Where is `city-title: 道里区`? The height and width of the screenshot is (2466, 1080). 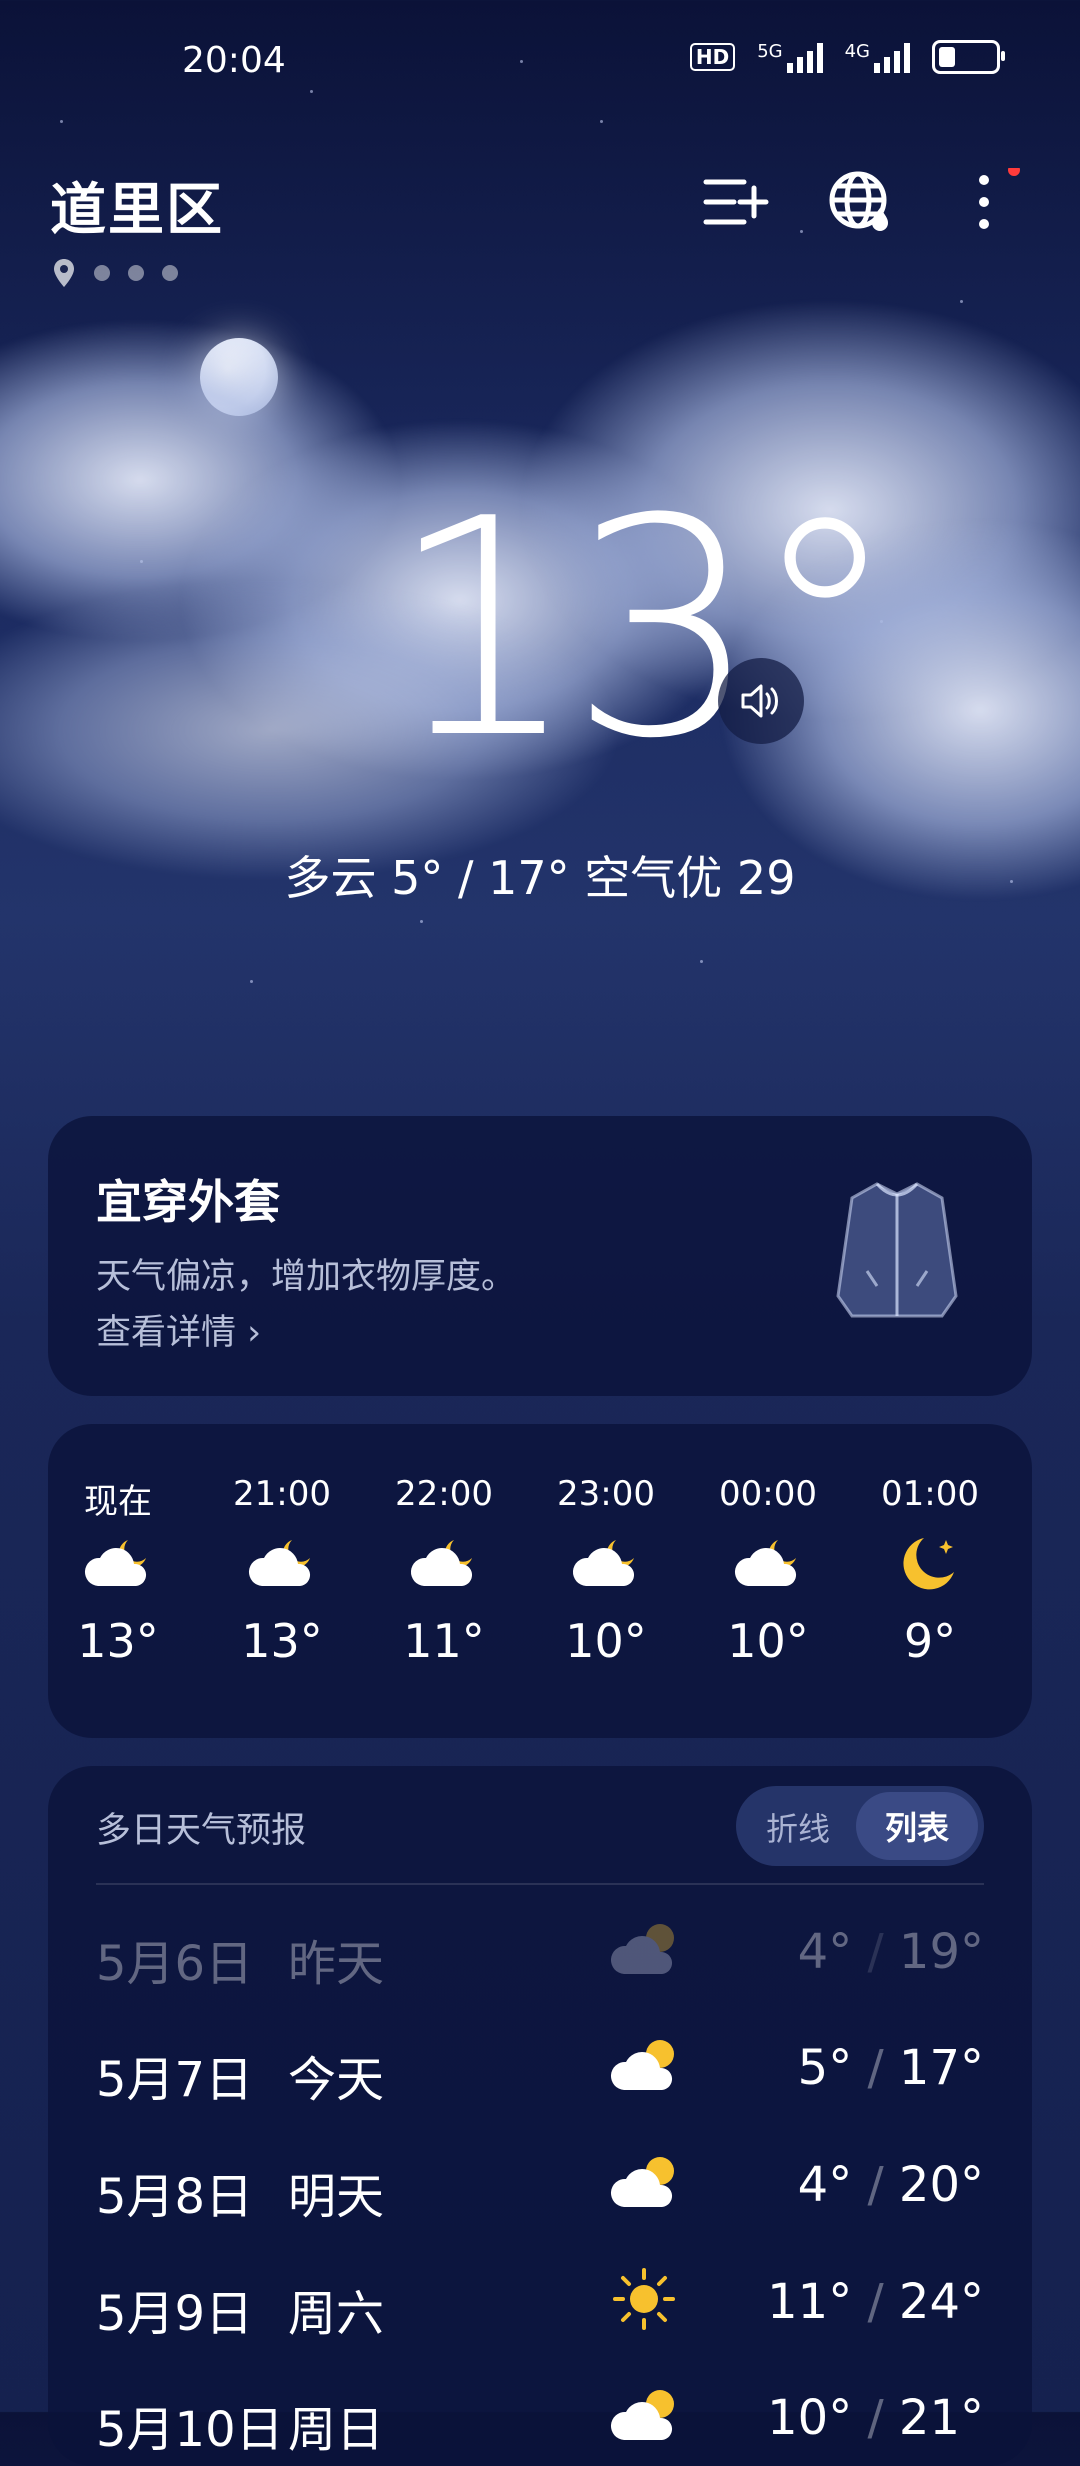 city-title: 道里区 is located at coordinates (137, 205).